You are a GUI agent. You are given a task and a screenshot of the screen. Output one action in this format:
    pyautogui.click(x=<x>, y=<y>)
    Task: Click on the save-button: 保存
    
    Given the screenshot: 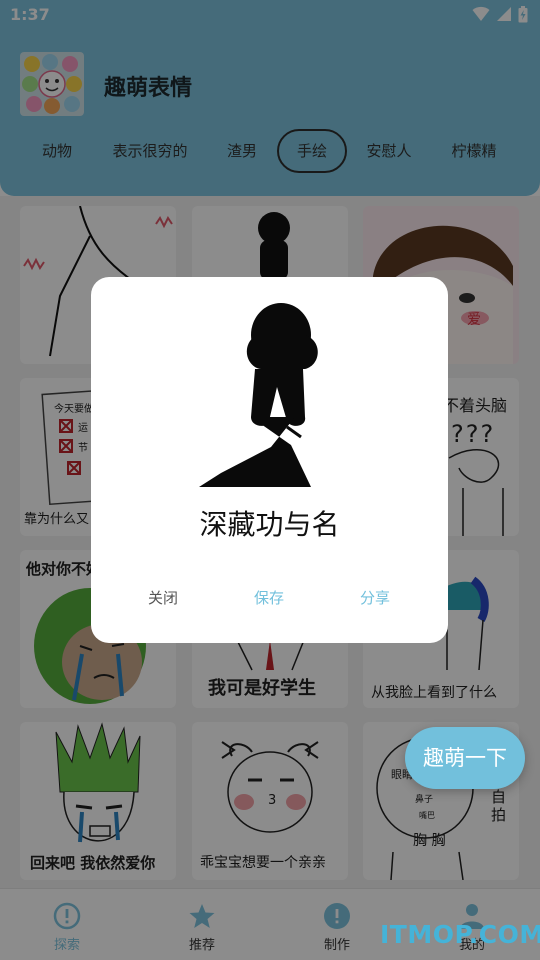 What is the action you would take?
    pyautogui.click(x=269, y=597)
    